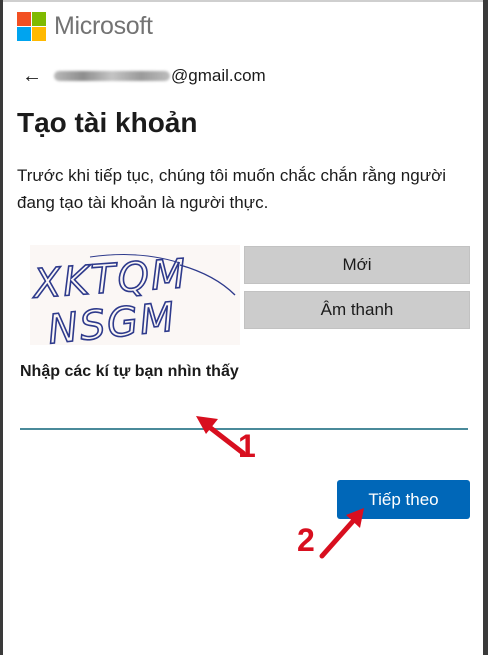  I want to click on audio-captcha-button: Âm thanh, so click(357, 310).